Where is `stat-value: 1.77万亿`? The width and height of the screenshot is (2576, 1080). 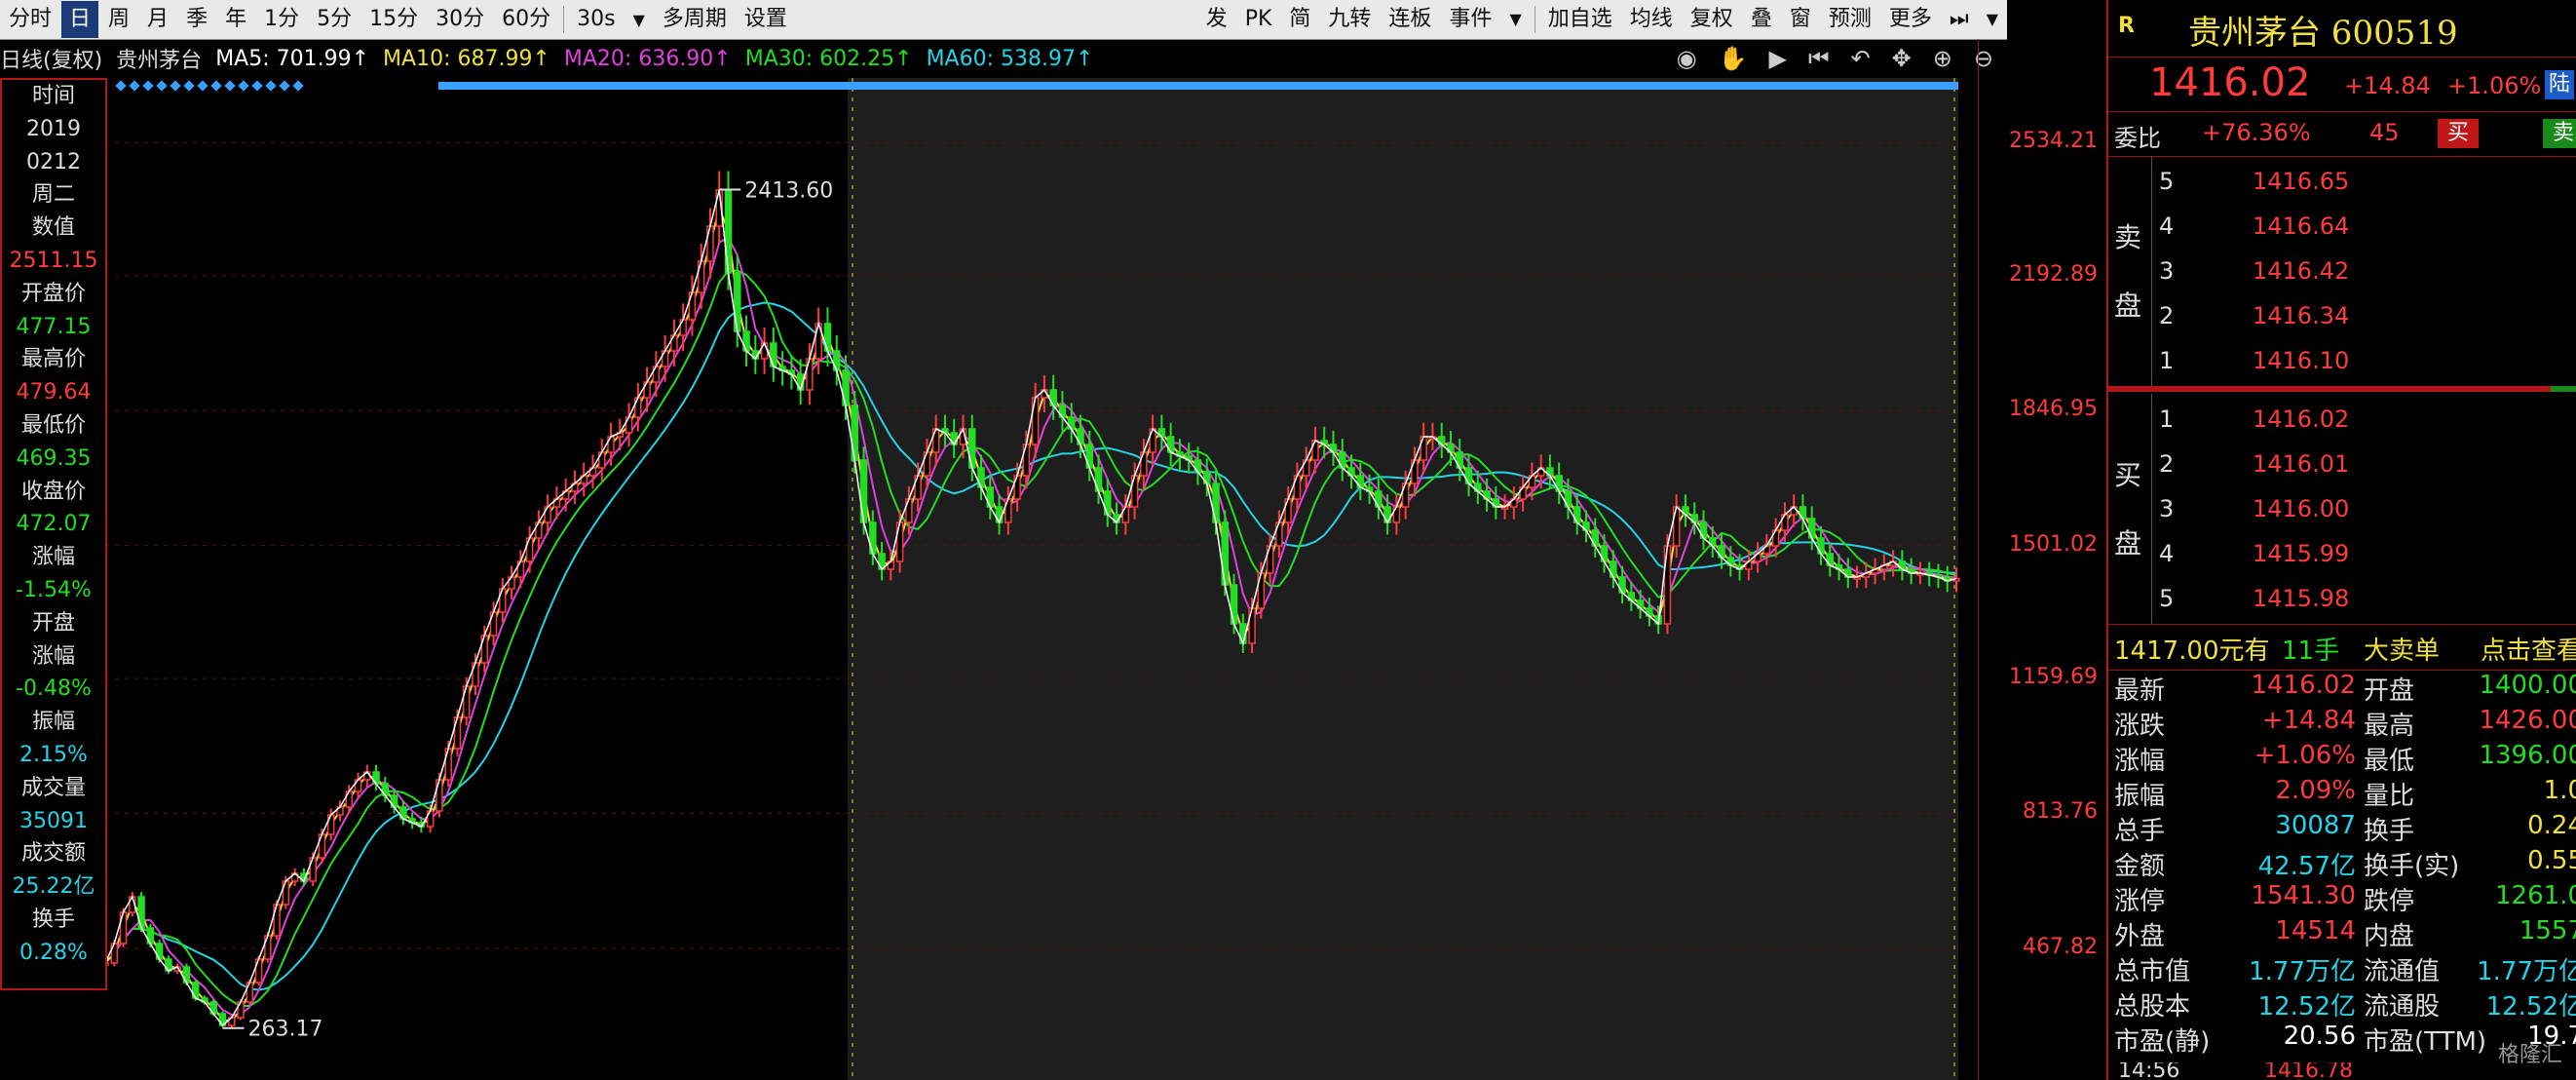 stat-value: 1.77万亿 is located at coordinates (2526, 971).